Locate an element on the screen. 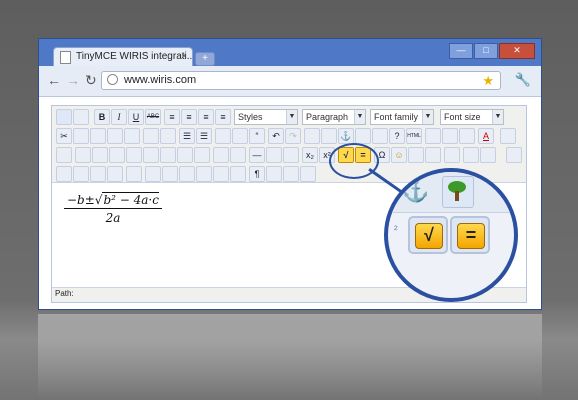  merge-cells-icon is located at coordinates (238, 155).